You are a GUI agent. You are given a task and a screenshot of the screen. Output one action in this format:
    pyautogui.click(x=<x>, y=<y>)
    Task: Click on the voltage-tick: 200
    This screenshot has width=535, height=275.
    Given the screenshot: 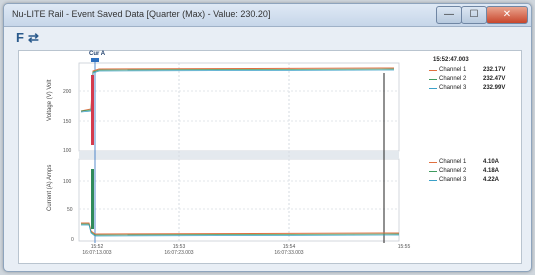 What is the action you would take?
    pyautogui.click(x=67, y=92)
    